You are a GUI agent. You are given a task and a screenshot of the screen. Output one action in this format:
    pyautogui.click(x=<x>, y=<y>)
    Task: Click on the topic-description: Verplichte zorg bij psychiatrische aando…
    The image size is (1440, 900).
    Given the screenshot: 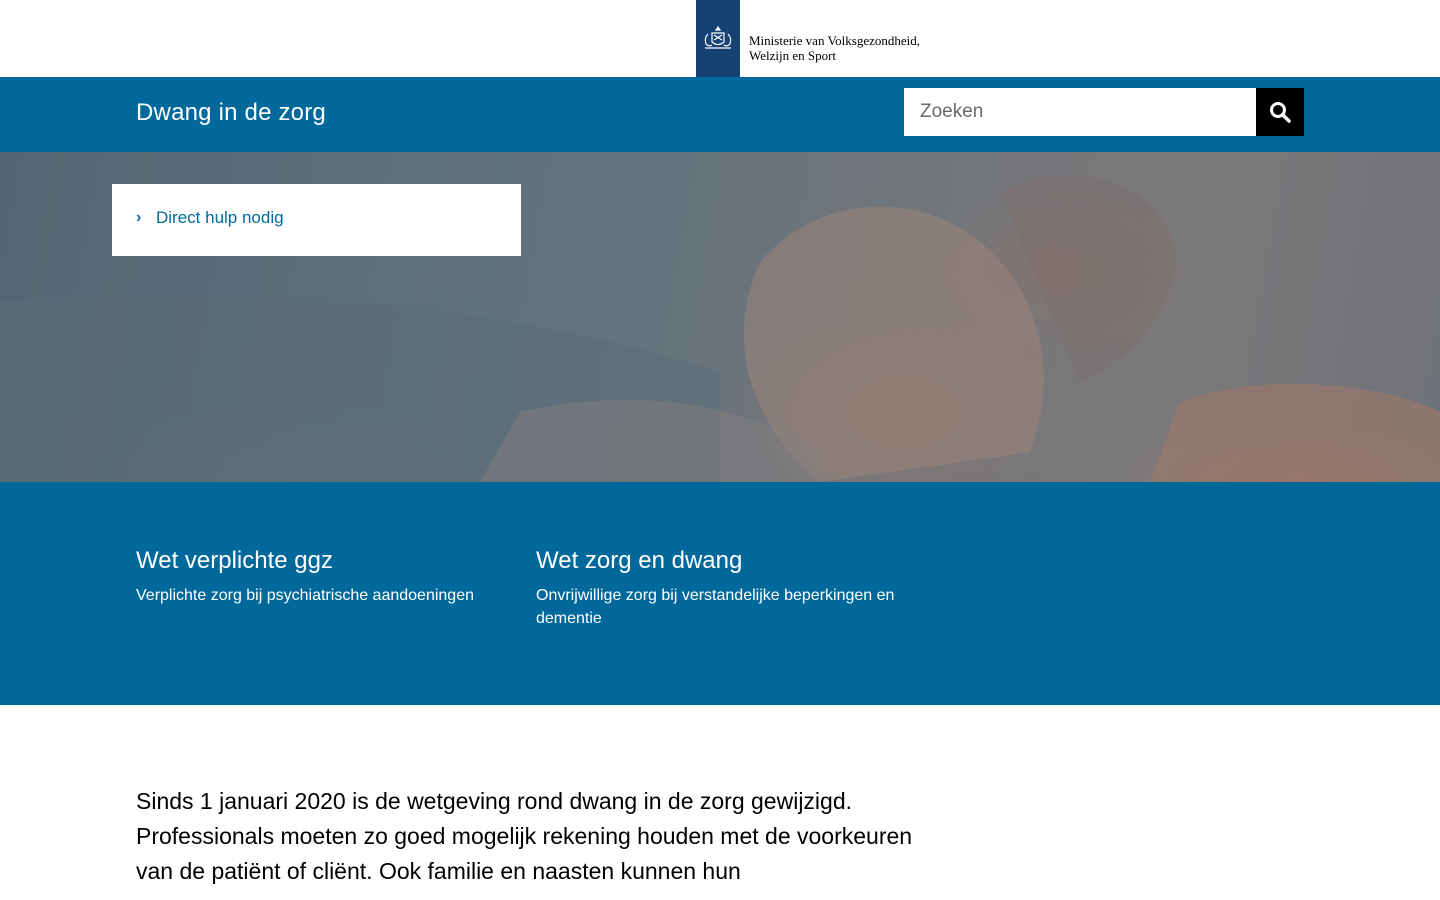 What is the action you would take?
    pyautogui.click(x=305, y=595)
    